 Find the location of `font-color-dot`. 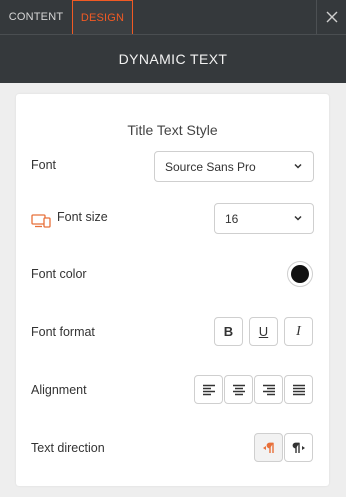

font-color-dot is located at coordinates (300, 274).